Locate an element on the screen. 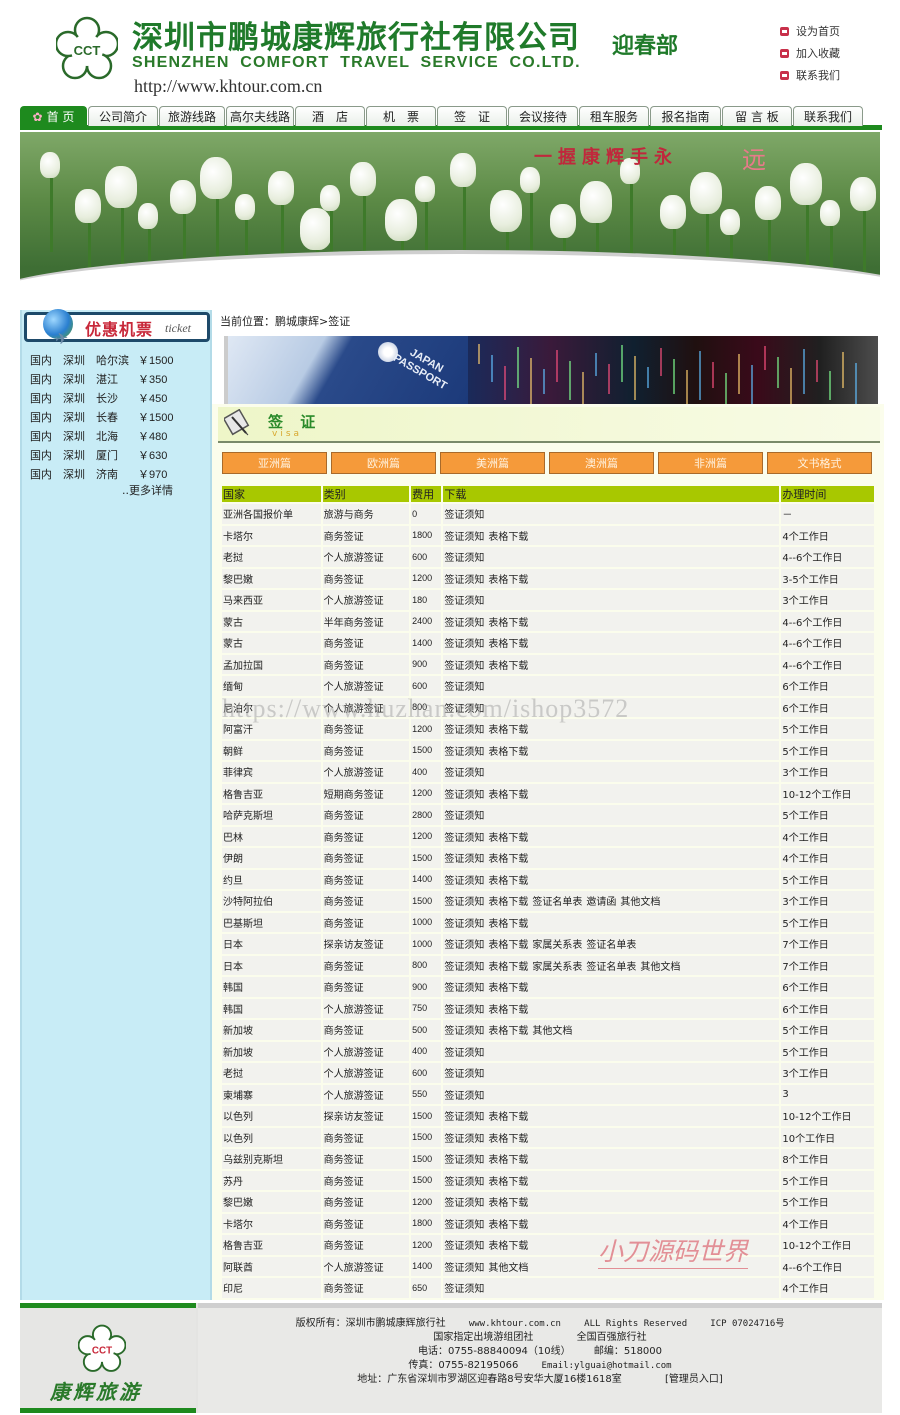  nav-signup-guide: 报名指南 is located at coordinates (685, 116).